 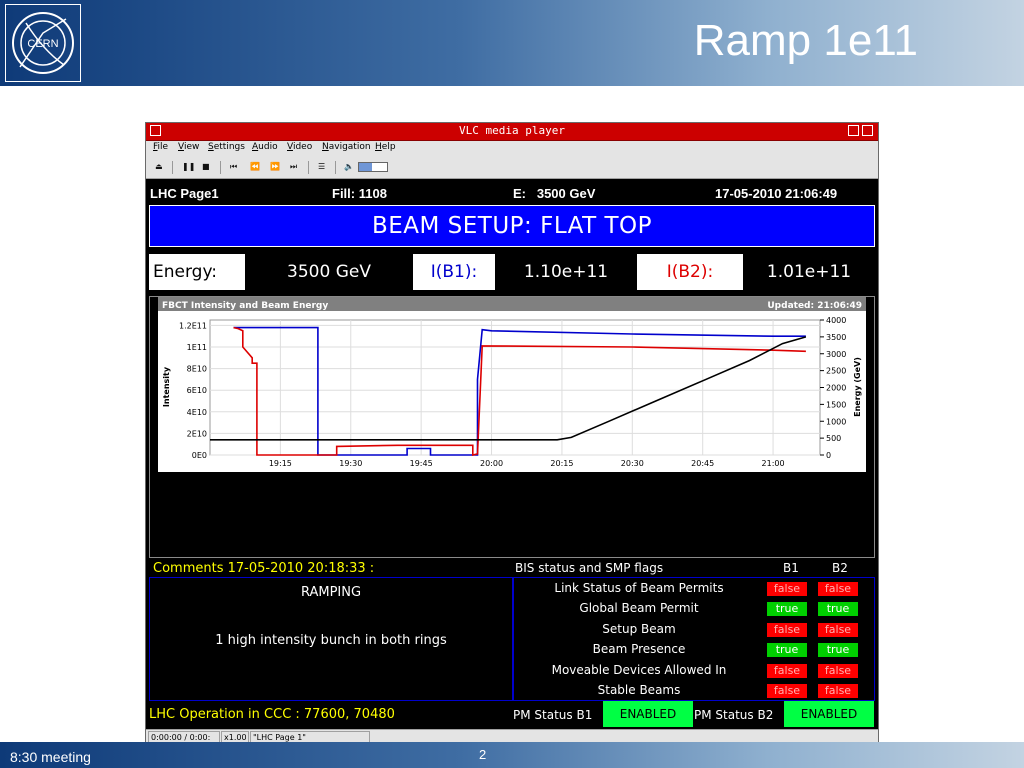 I want to click on flag-label: Setup Beam, so click(x=639, y=629).